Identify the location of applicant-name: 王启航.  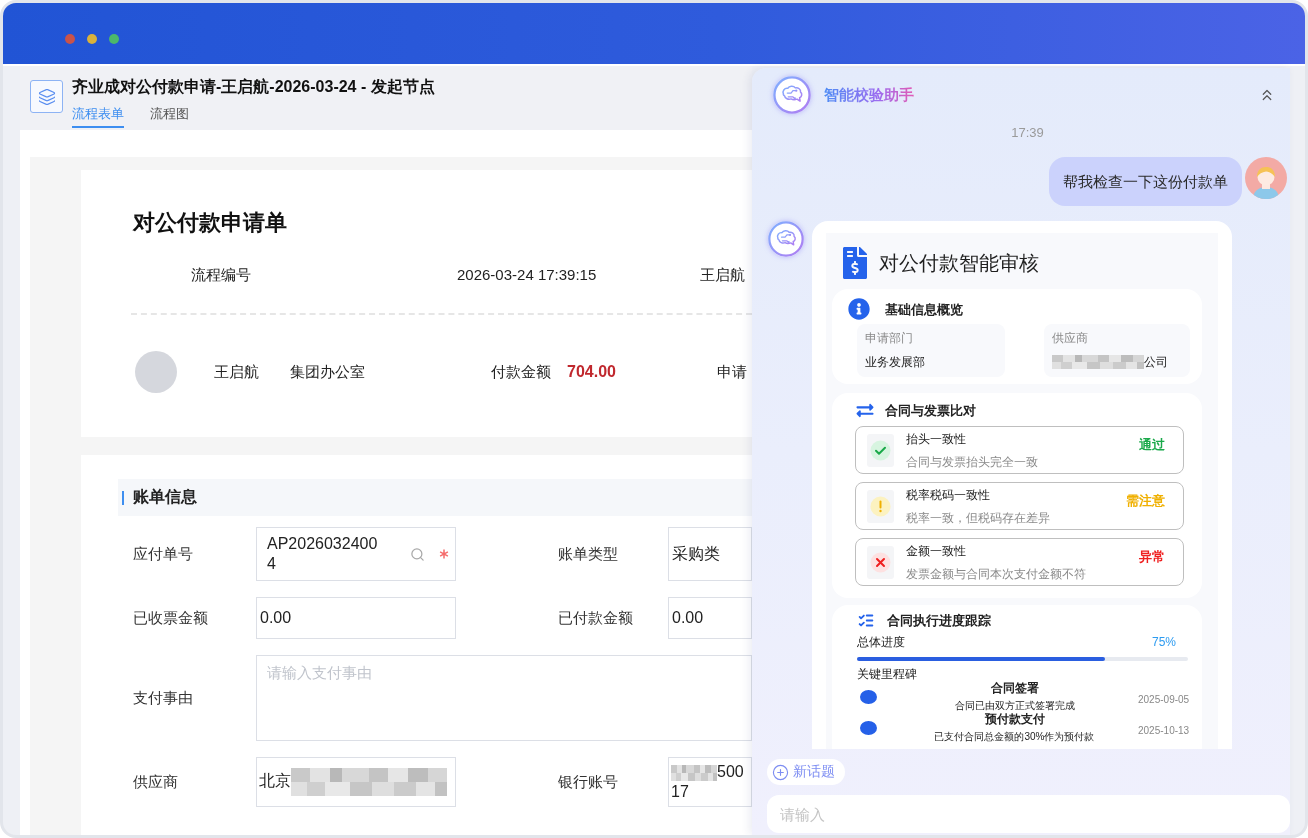
(237, 372).